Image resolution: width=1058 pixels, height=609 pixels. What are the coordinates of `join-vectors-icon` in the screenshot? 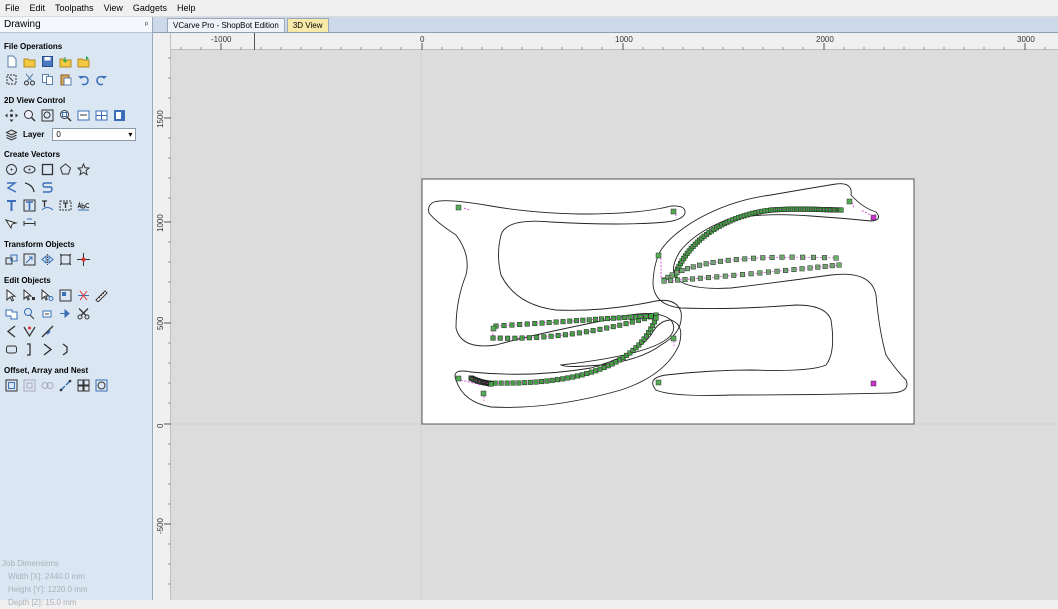 It's located at (65, 313).